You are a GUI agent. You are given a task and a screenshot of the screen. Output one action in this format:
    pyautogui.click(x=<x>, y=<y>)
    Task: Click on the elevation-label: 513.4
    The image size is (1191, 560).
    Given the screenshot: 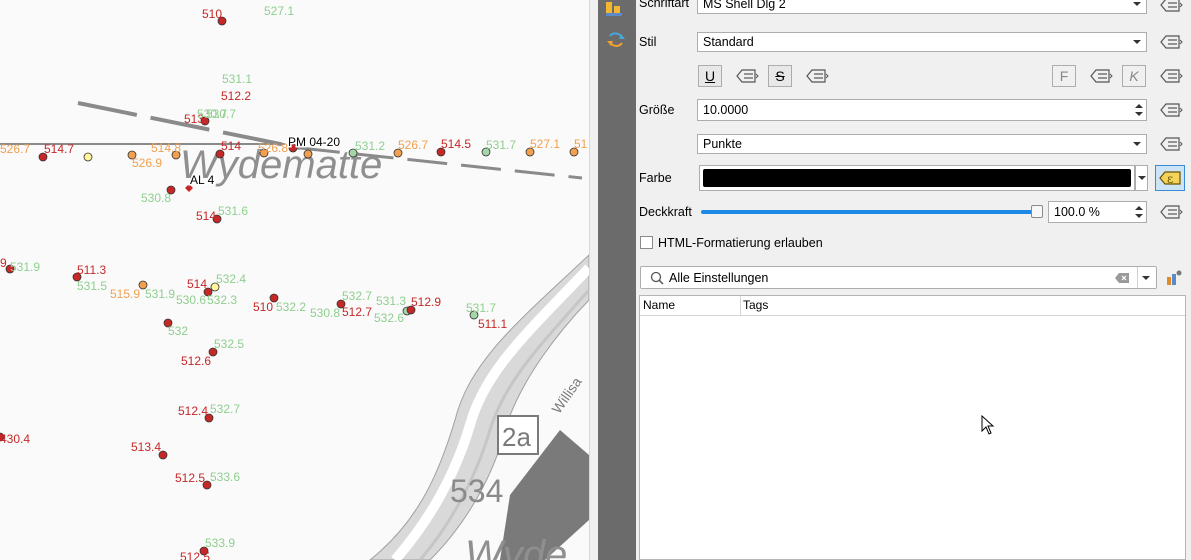 What is the action you would take?
    pyautogui.click(x=146, y=447)
    